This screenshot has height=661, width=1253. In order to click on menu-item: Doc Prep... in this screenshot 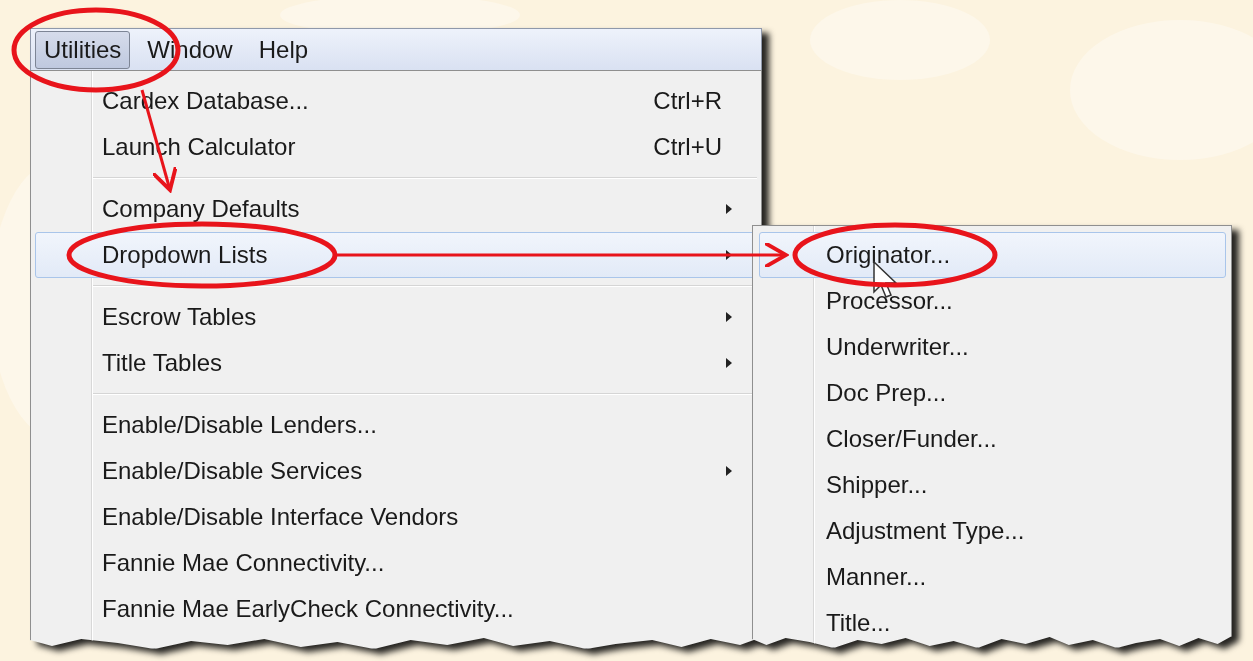, I will do `click(992, 393)`.